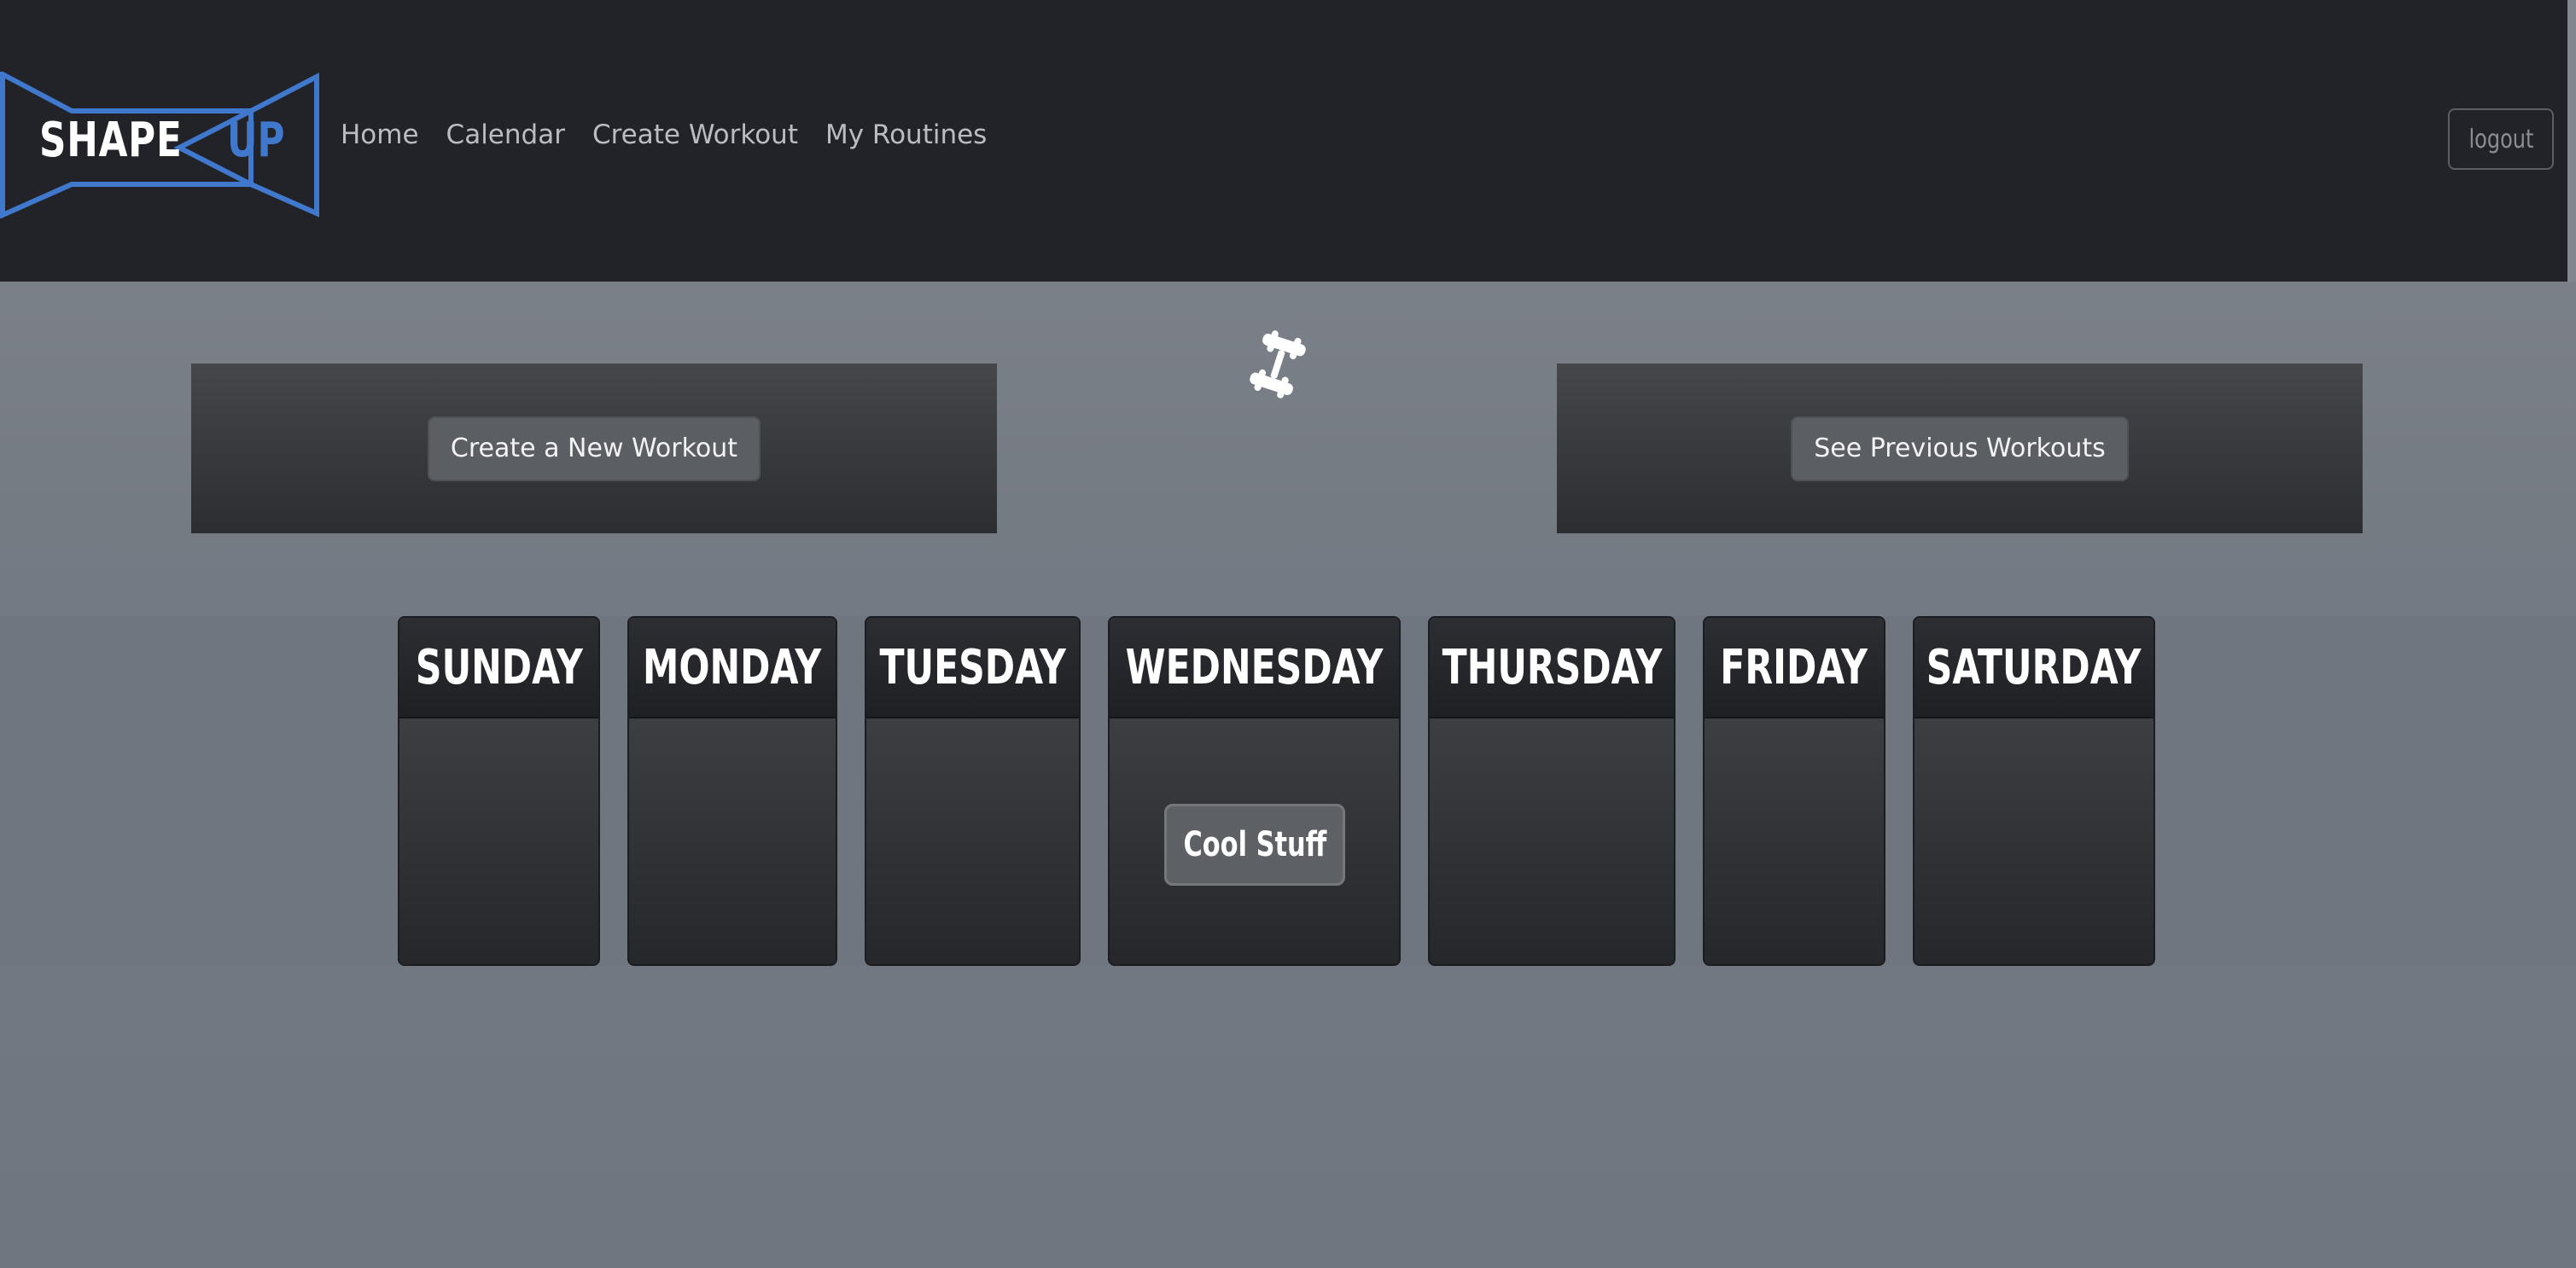 This screenshot has width=2576, height=1268. Describe the element at coordinates (256, 140) in the screenshot. I see `logo-text-up: UP` at that location.